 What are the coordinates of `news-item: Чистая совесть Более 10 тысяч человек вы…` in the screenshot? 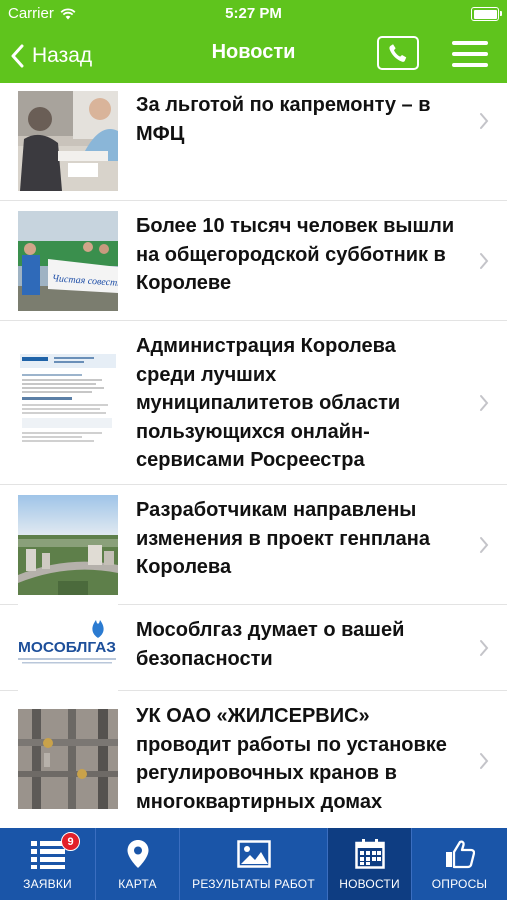 It's located at (253, 261).